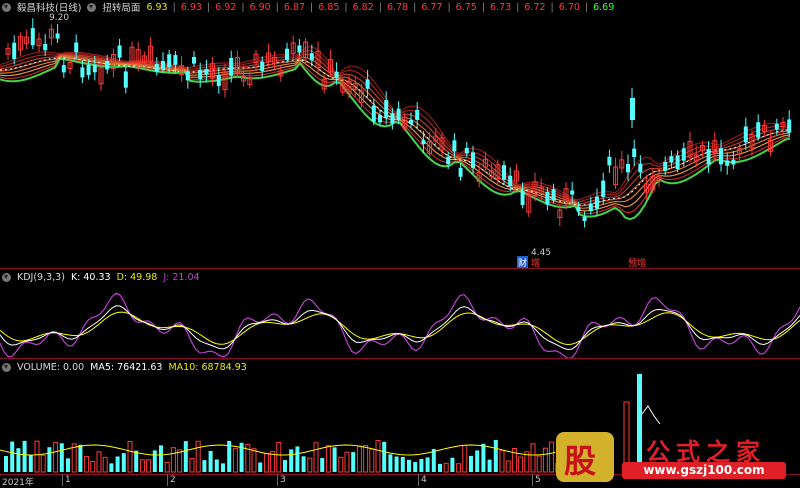 The height and width of the screenshot is (488, 800). I want to click on kdj-d-line, so click(400, 328).